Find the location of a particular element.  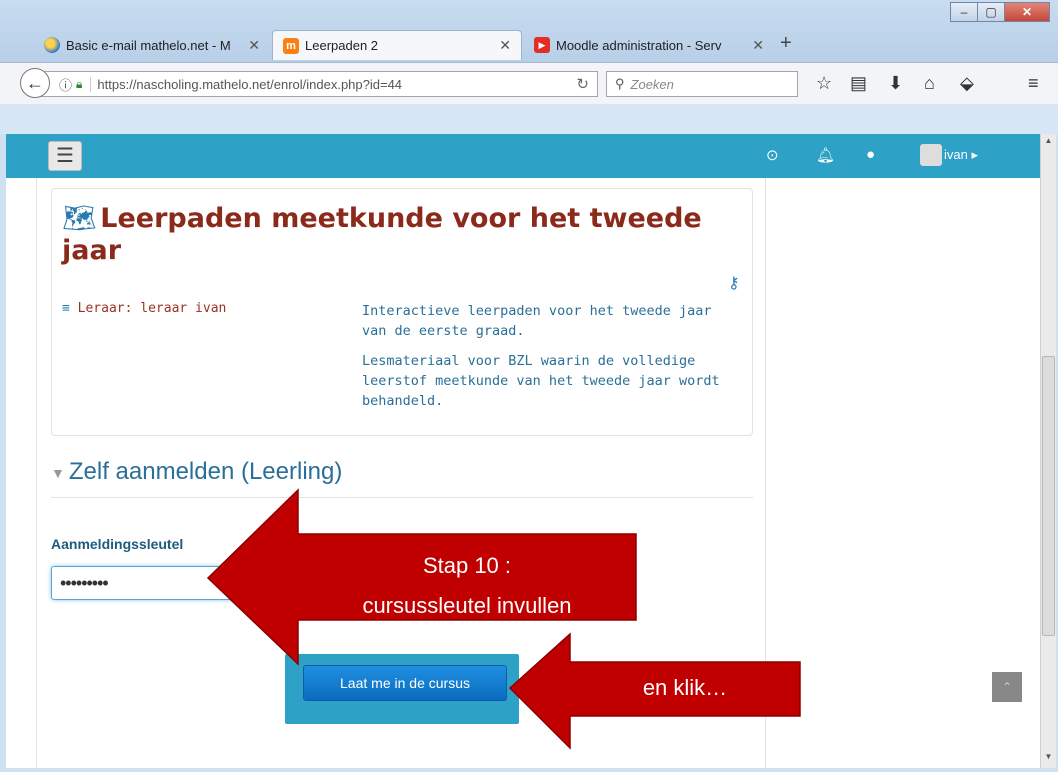

window-controls: – ▢ ✕ is located at coordinates (1000, 12).